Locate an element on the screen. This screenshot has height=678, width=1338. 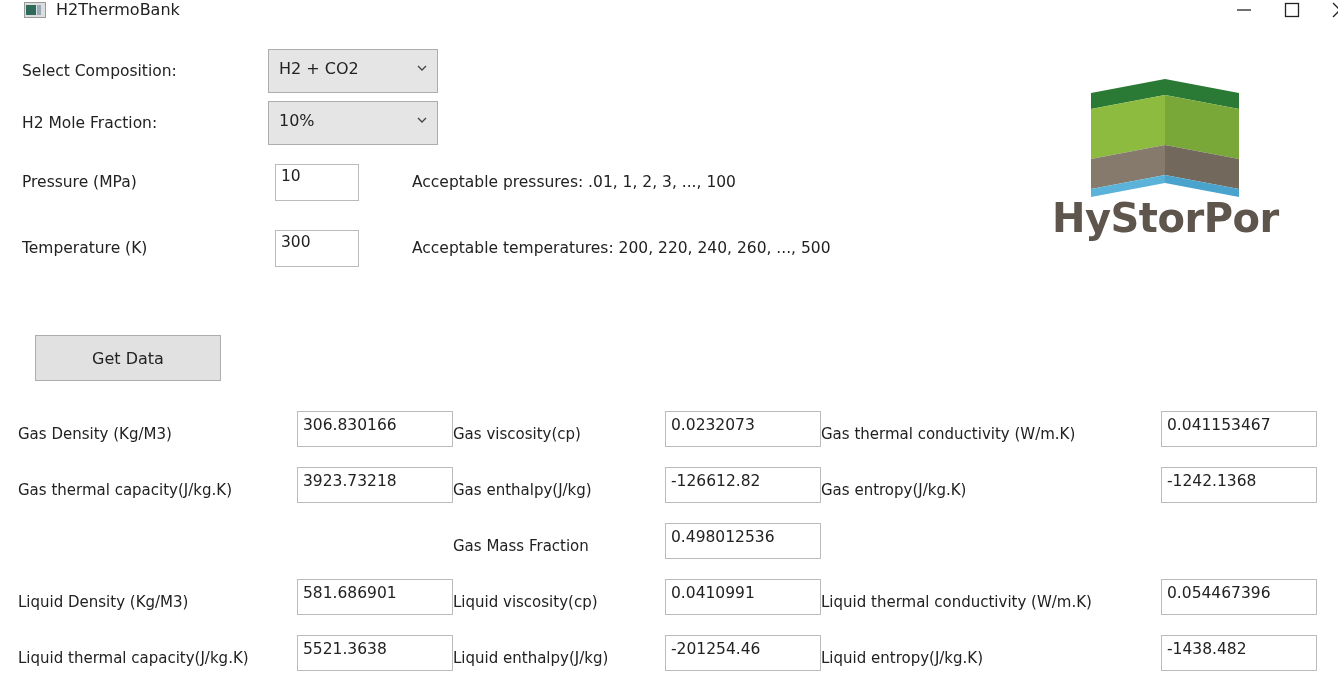
result-label: Liquid Density (Kg/M3) is located at coordinates (103, 601).